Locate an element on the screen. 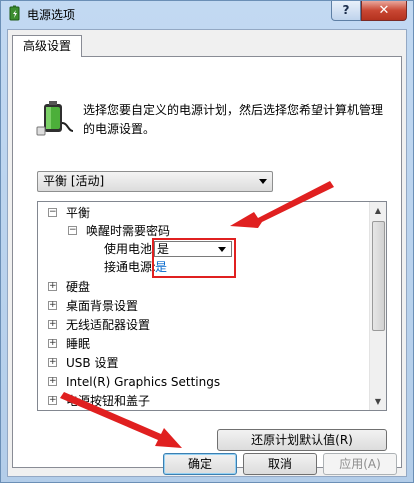 The height and width of the screenshot is (483, 414). setting-label: 使用电池: is located at coordinates (130, 249).